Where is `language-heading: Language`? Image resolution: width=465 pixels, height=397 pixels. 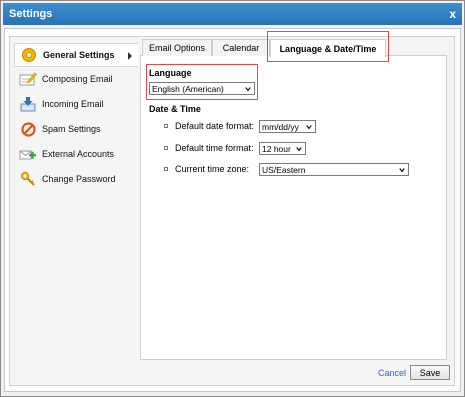 language-heading: Language is located at coordinates (170, 73).